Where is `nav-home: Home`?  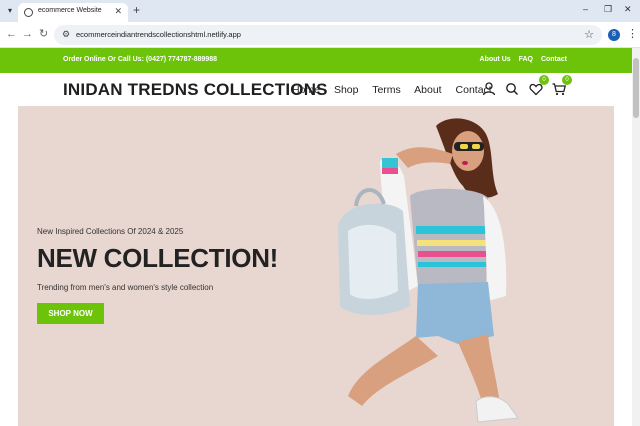
nav-home: Home is located at coordinates (306, 90).